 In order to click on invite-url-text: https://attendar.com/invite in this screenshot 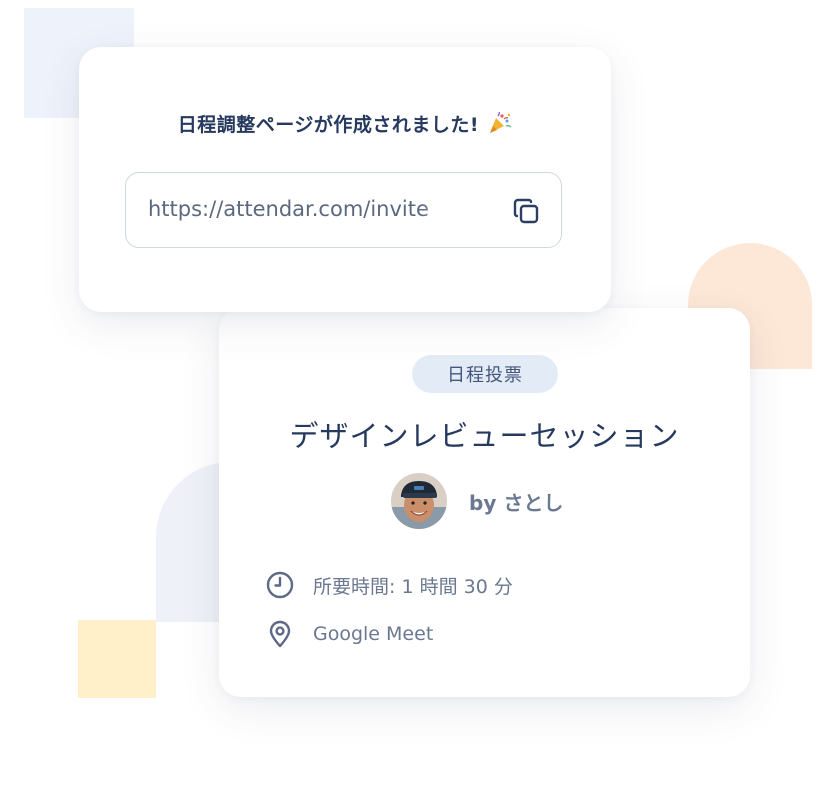, I will do `click(318, 209)`.